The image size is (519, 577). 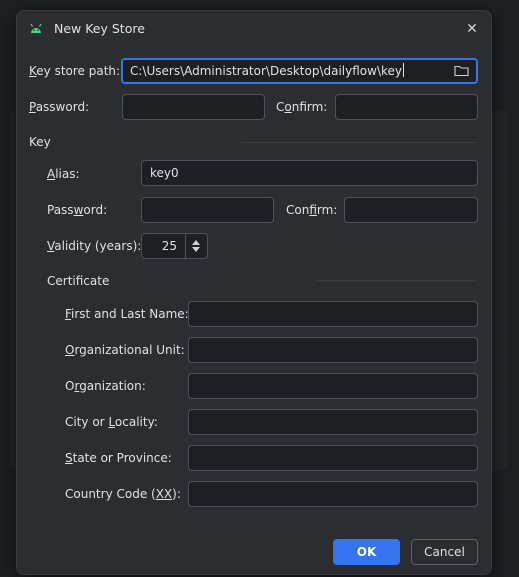 What do you see at coordinates (254, 29) in the screenshot?
I see `dialog-titlebar: New Key Store ✕` at bounding box center [254, 29].